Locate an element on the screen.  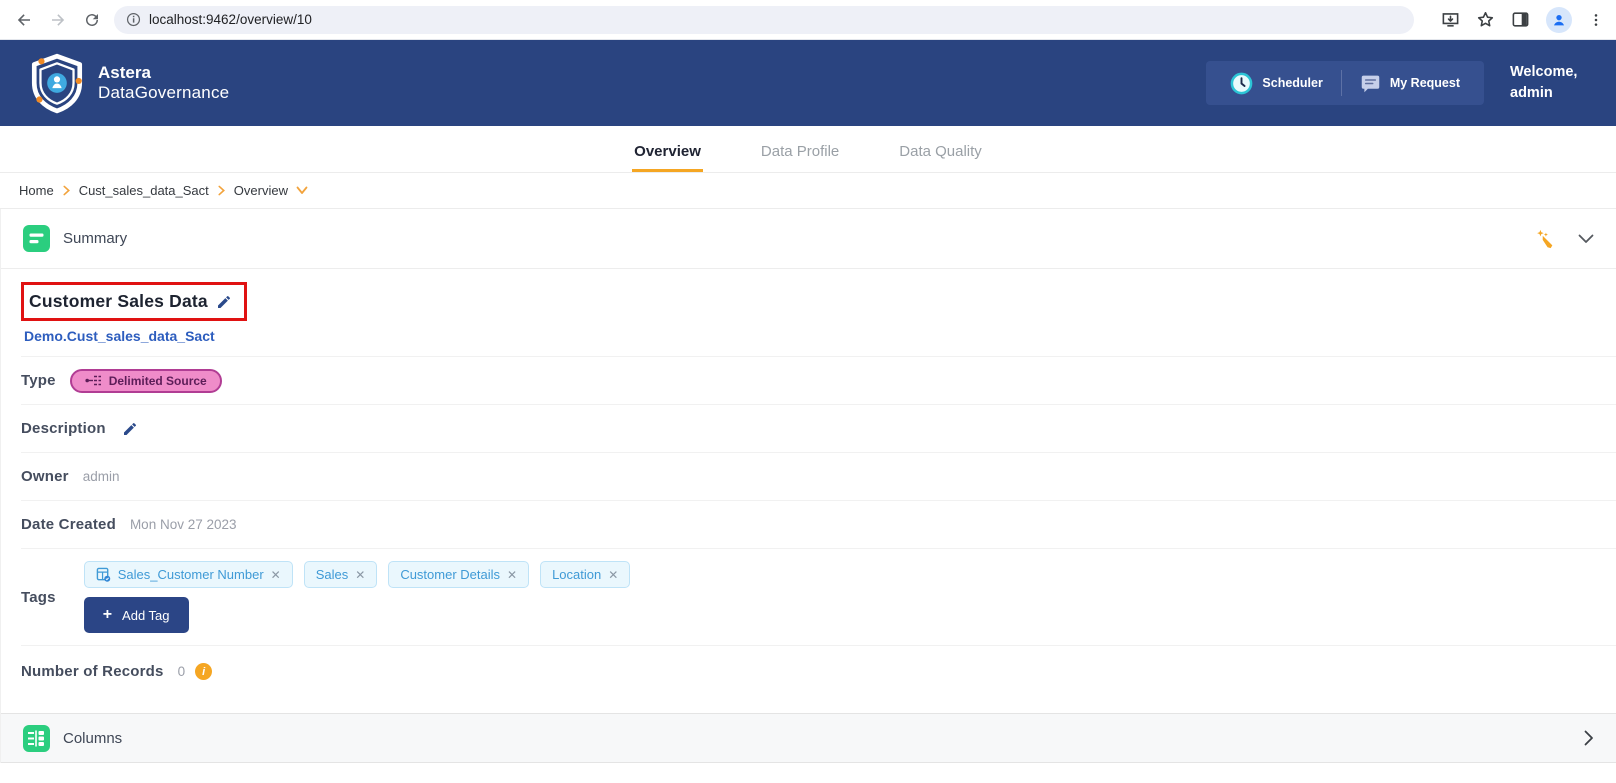
annotation-highlight-box: Customer Sales Data is located at coordinates (134, 301).